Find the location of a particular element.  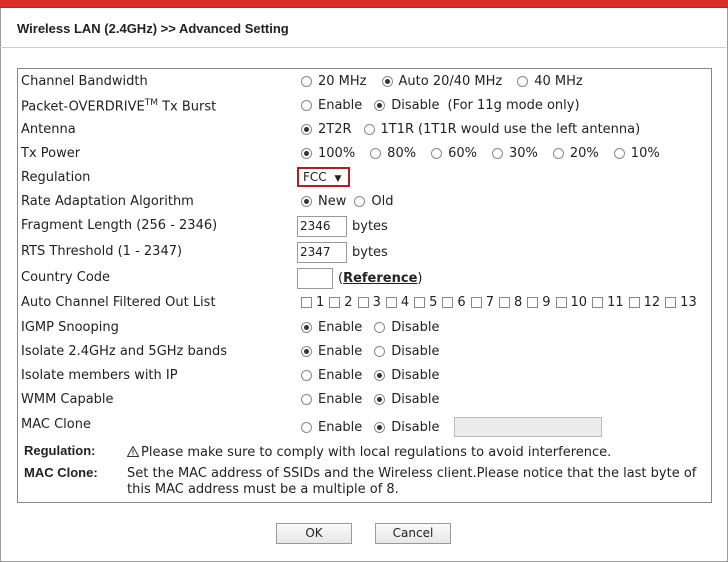

mac-clone-address-input is located at coordinates (527, 427).